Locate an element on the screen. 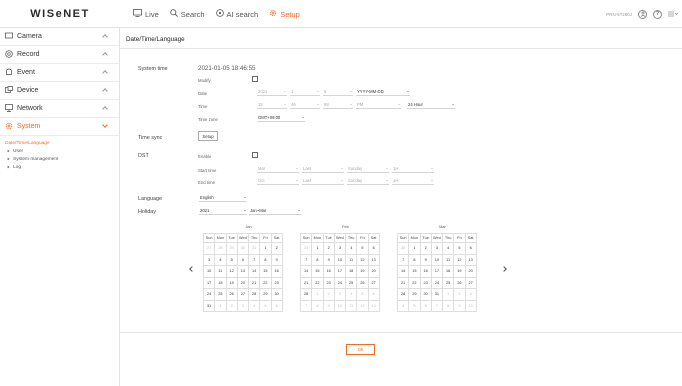  date-year-select: 2021 is located at coordinates (272, 92).